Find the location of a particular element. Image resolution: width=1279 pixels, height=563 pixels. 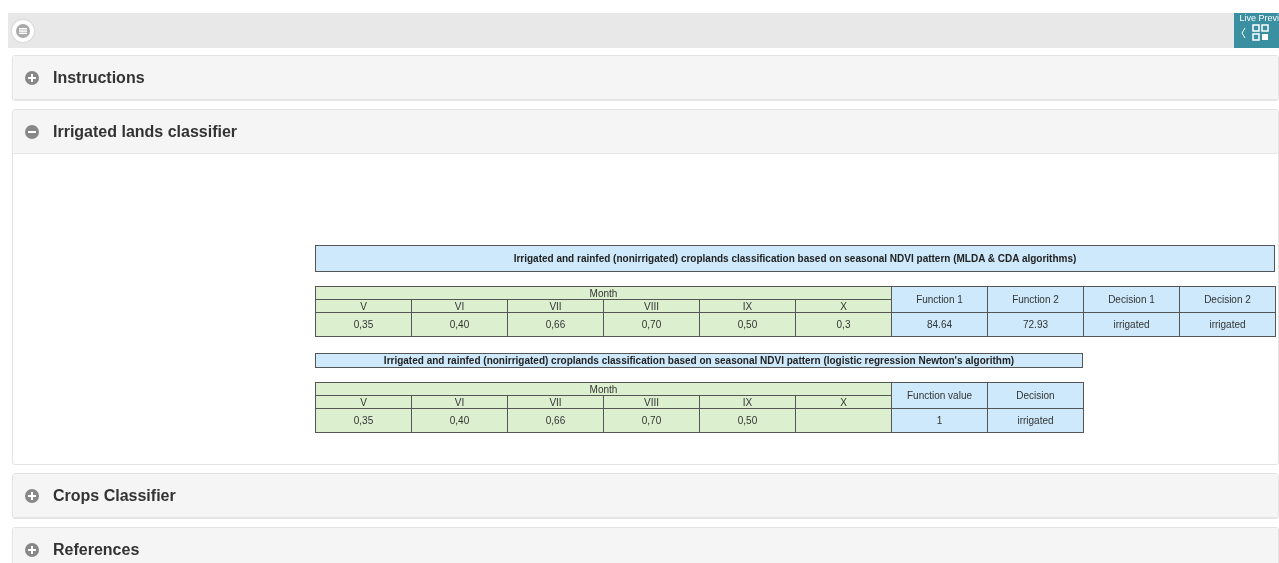

section-title: Crops Classifier is located at coordinates (114, 495).